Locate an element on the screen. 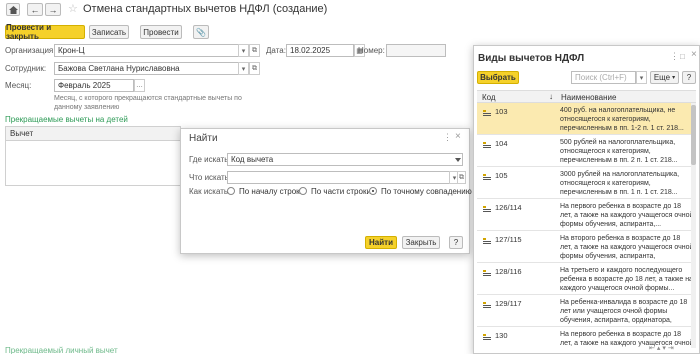 This screenshot has height=354, width=700. option-start-label: По началу строки is located at coordinates (271, 191).